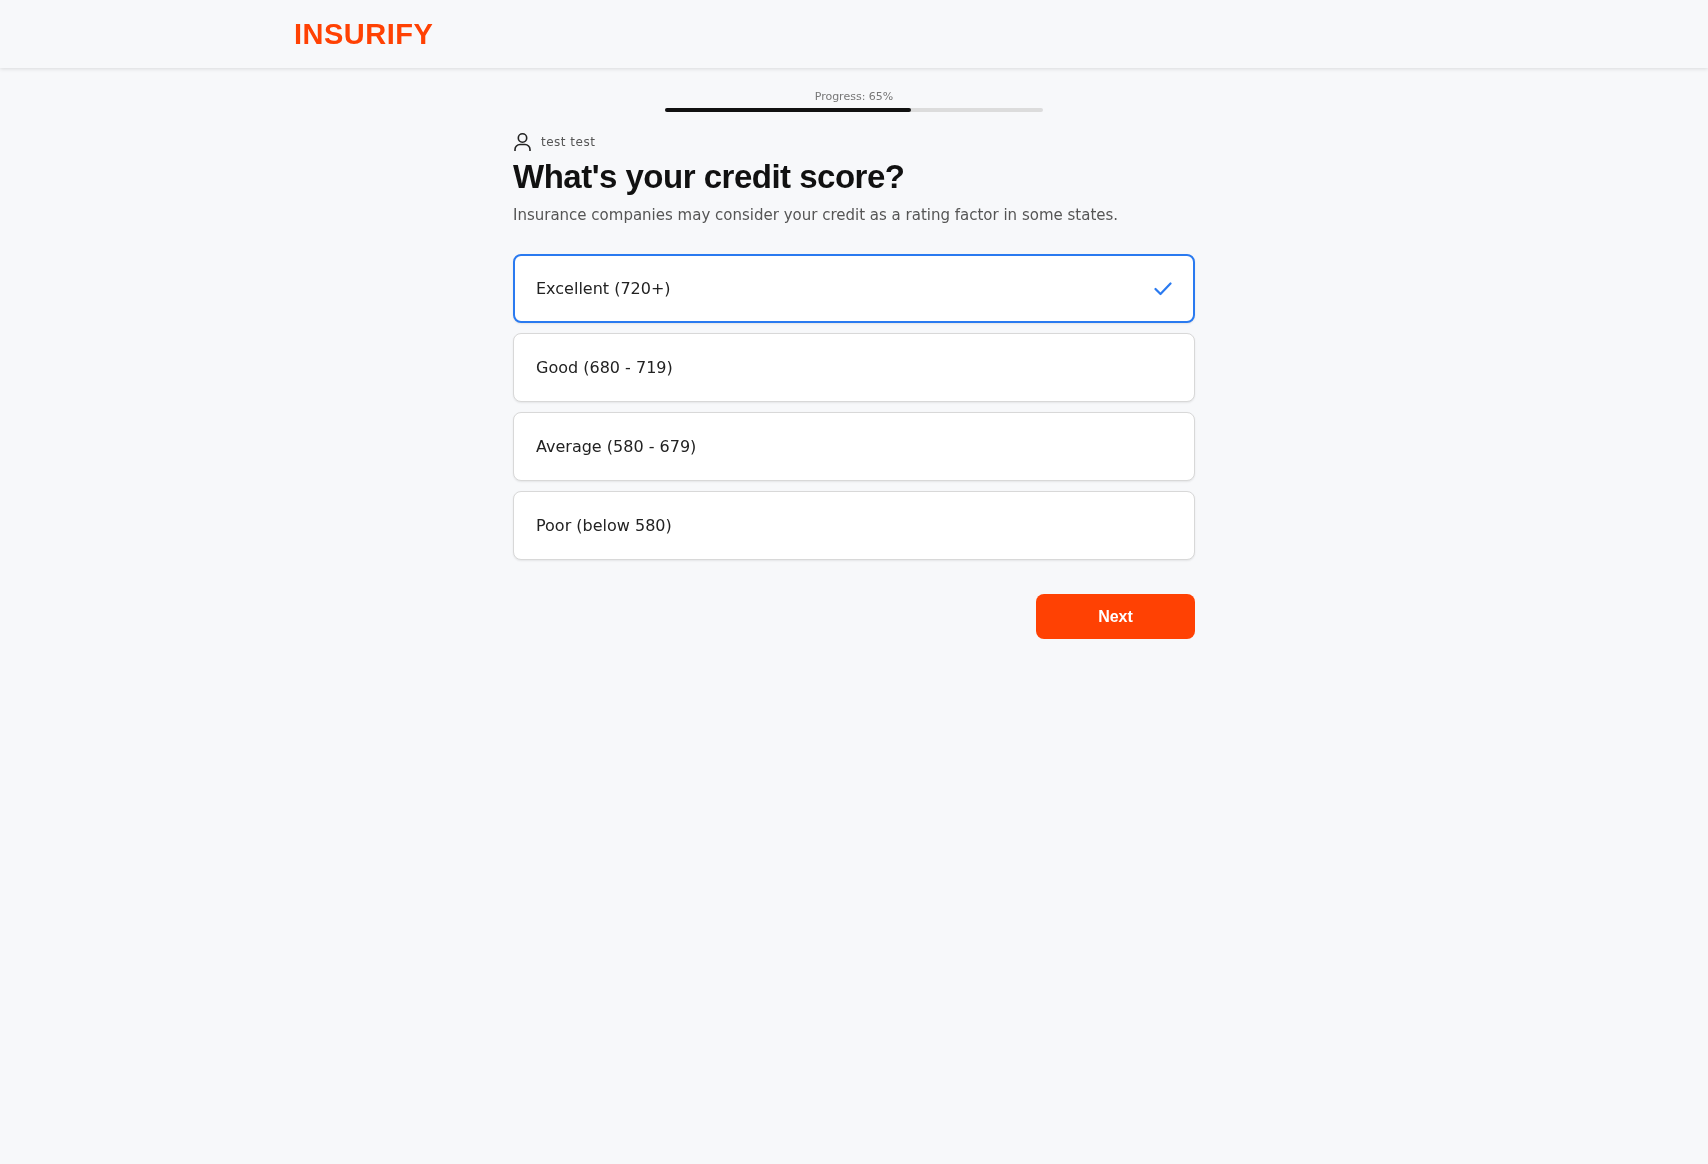 The height and width of the screenshot is (1164, 1708). What do you see at coordinates (522, 142) in the screenshot?
I see `user-icon` at bounding box center [522, 142].